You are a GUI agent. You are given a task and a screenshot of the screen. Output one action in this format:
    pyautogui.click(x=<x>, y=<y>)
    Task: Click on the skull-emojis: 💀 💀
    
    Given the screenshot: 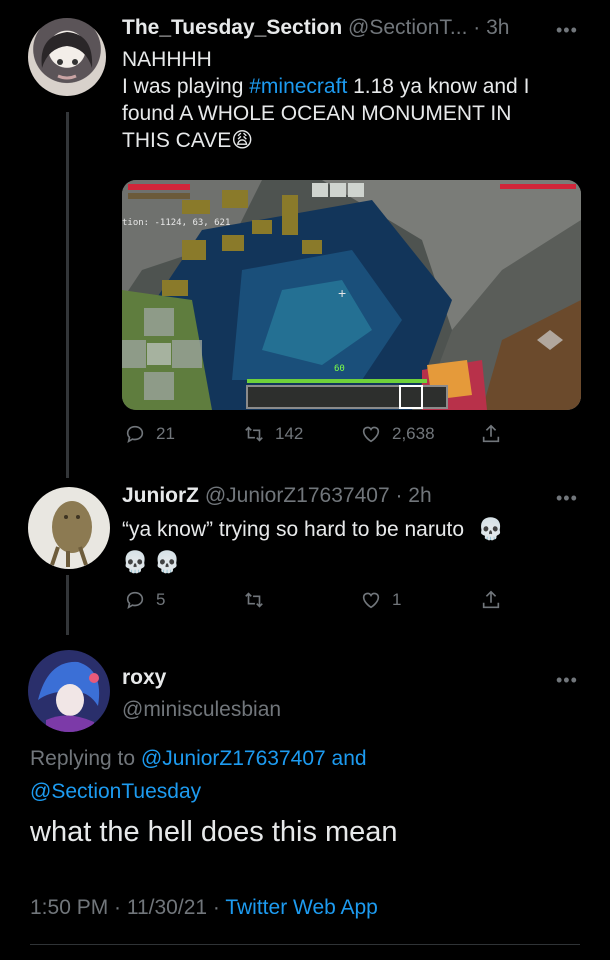 What is the action you would take?
    pyautogui.click(x=151, y=562)
    